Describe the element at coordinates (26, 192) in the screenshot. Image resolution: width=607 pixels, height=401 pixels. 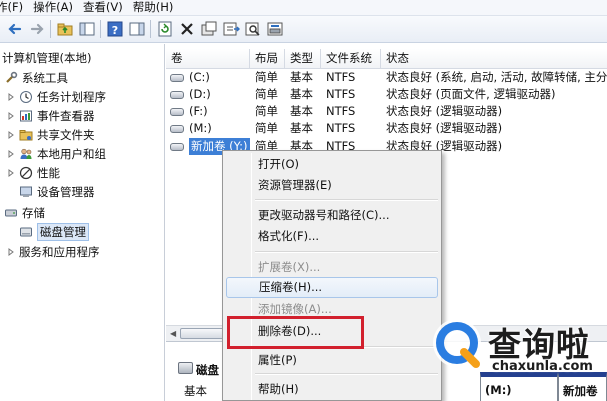
I see `device-manager-icon` at that location.